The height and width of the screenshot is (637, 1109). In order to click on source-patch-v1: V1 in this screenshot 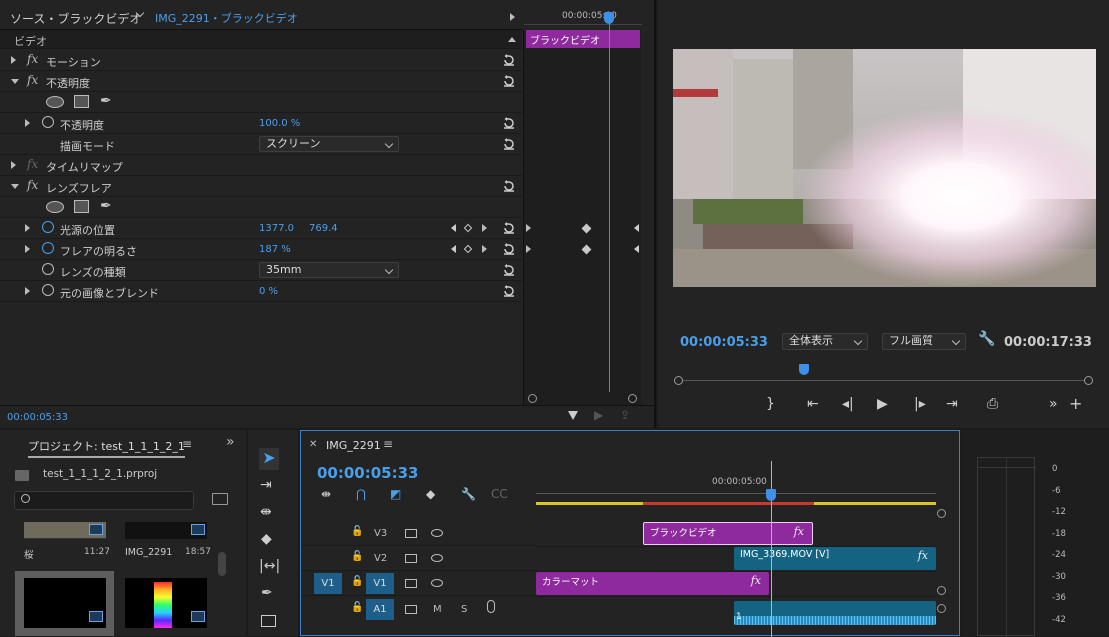, I will do `click(328, 583)`.